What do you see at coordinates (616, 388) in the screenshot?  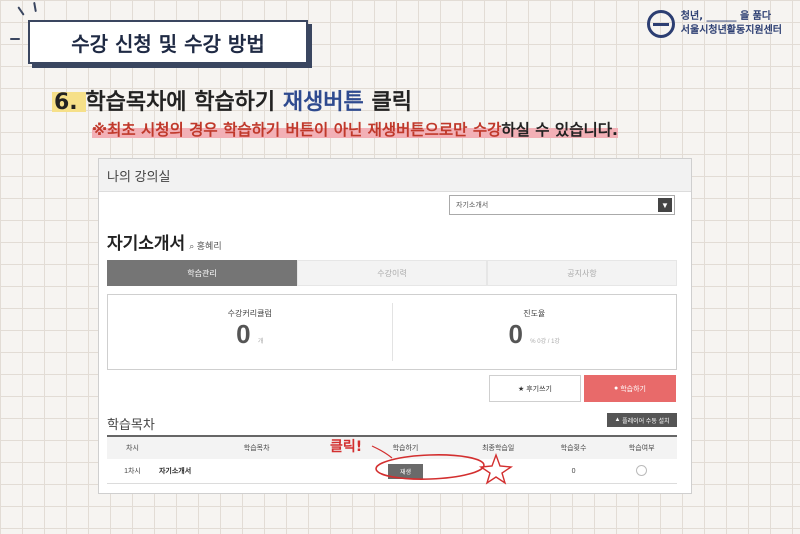 I see `play-icon: ●` at bounding box center [616, 388].